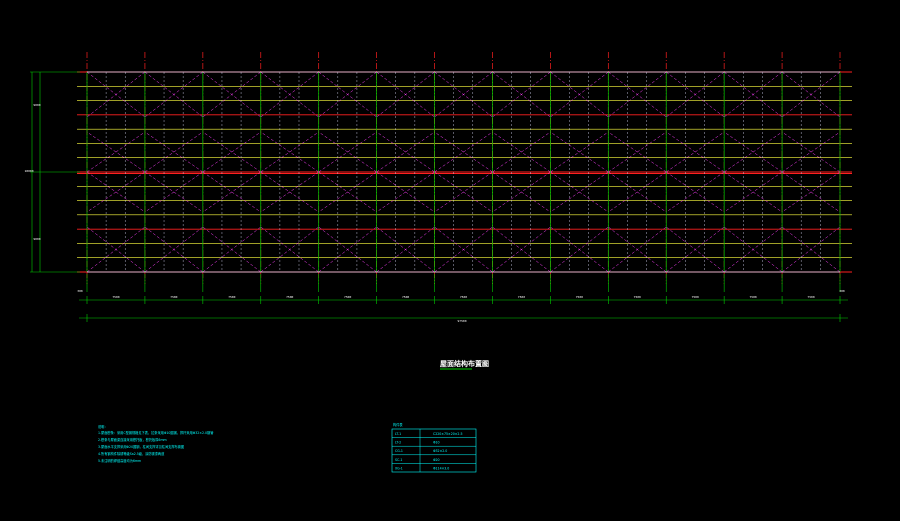  I want to click on table-cell-spec: Φ32×2.0, so click(440, 451).